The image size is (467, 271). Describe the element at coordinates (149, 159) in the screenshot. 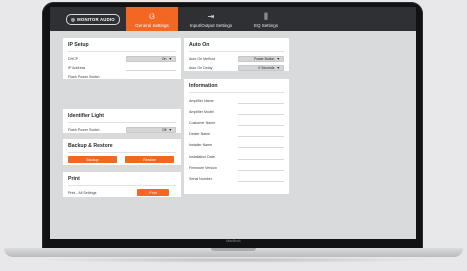

I see `restore-button: Restore` at that location.